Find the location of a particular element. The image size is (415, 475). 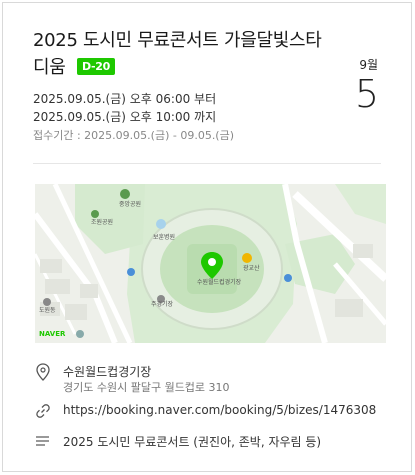

dday-badge: D-20 is located at coordinates (95, 66).